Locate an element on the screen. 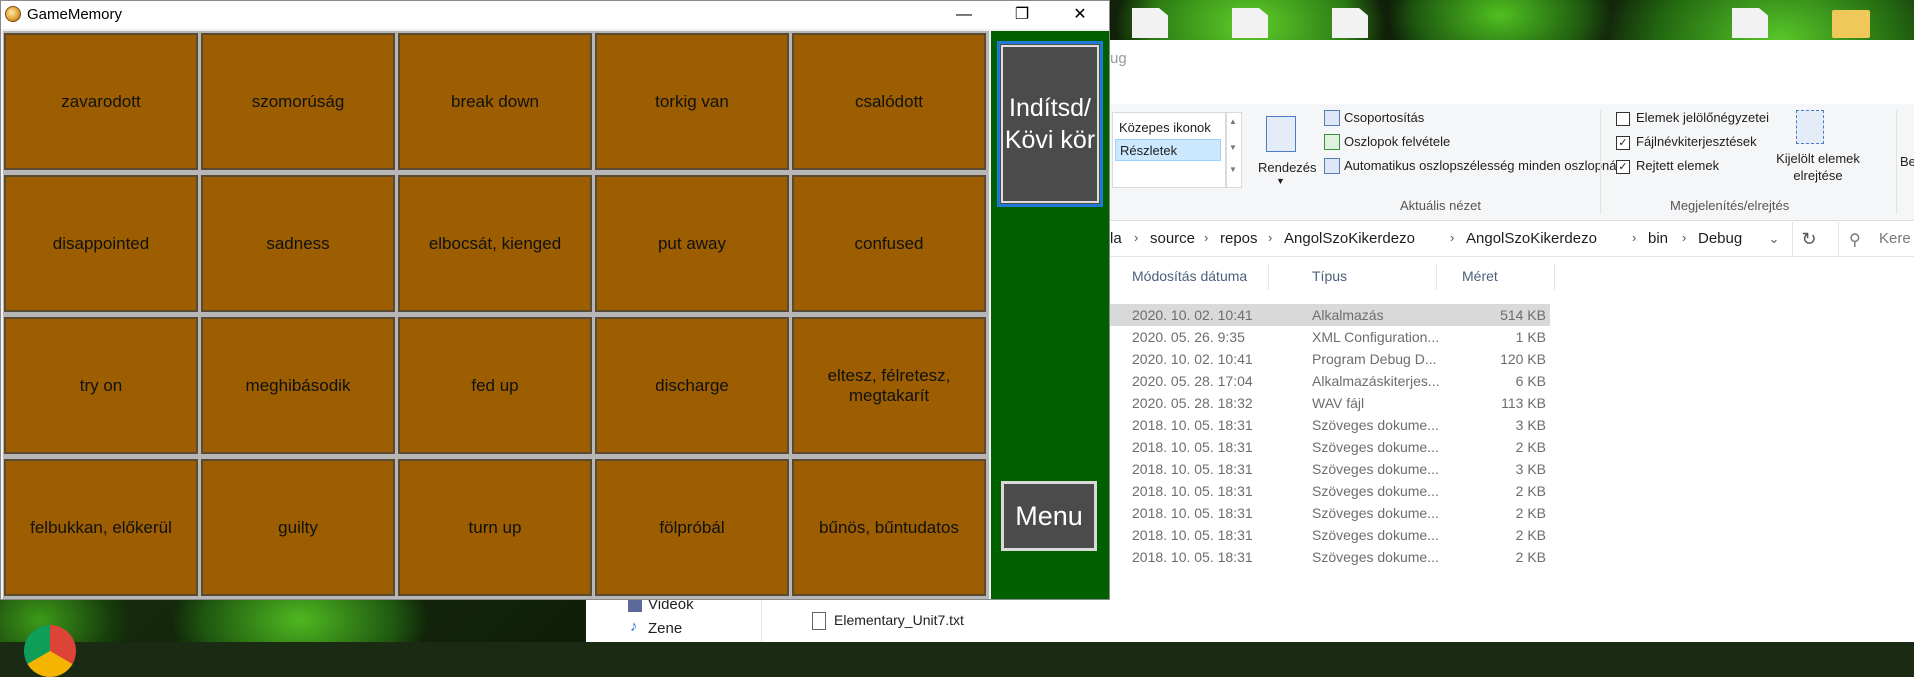 This screenshot has height=677, width=1914. layout-medium-icons: Közepes ikonok is located at coordinates (1168, 128).